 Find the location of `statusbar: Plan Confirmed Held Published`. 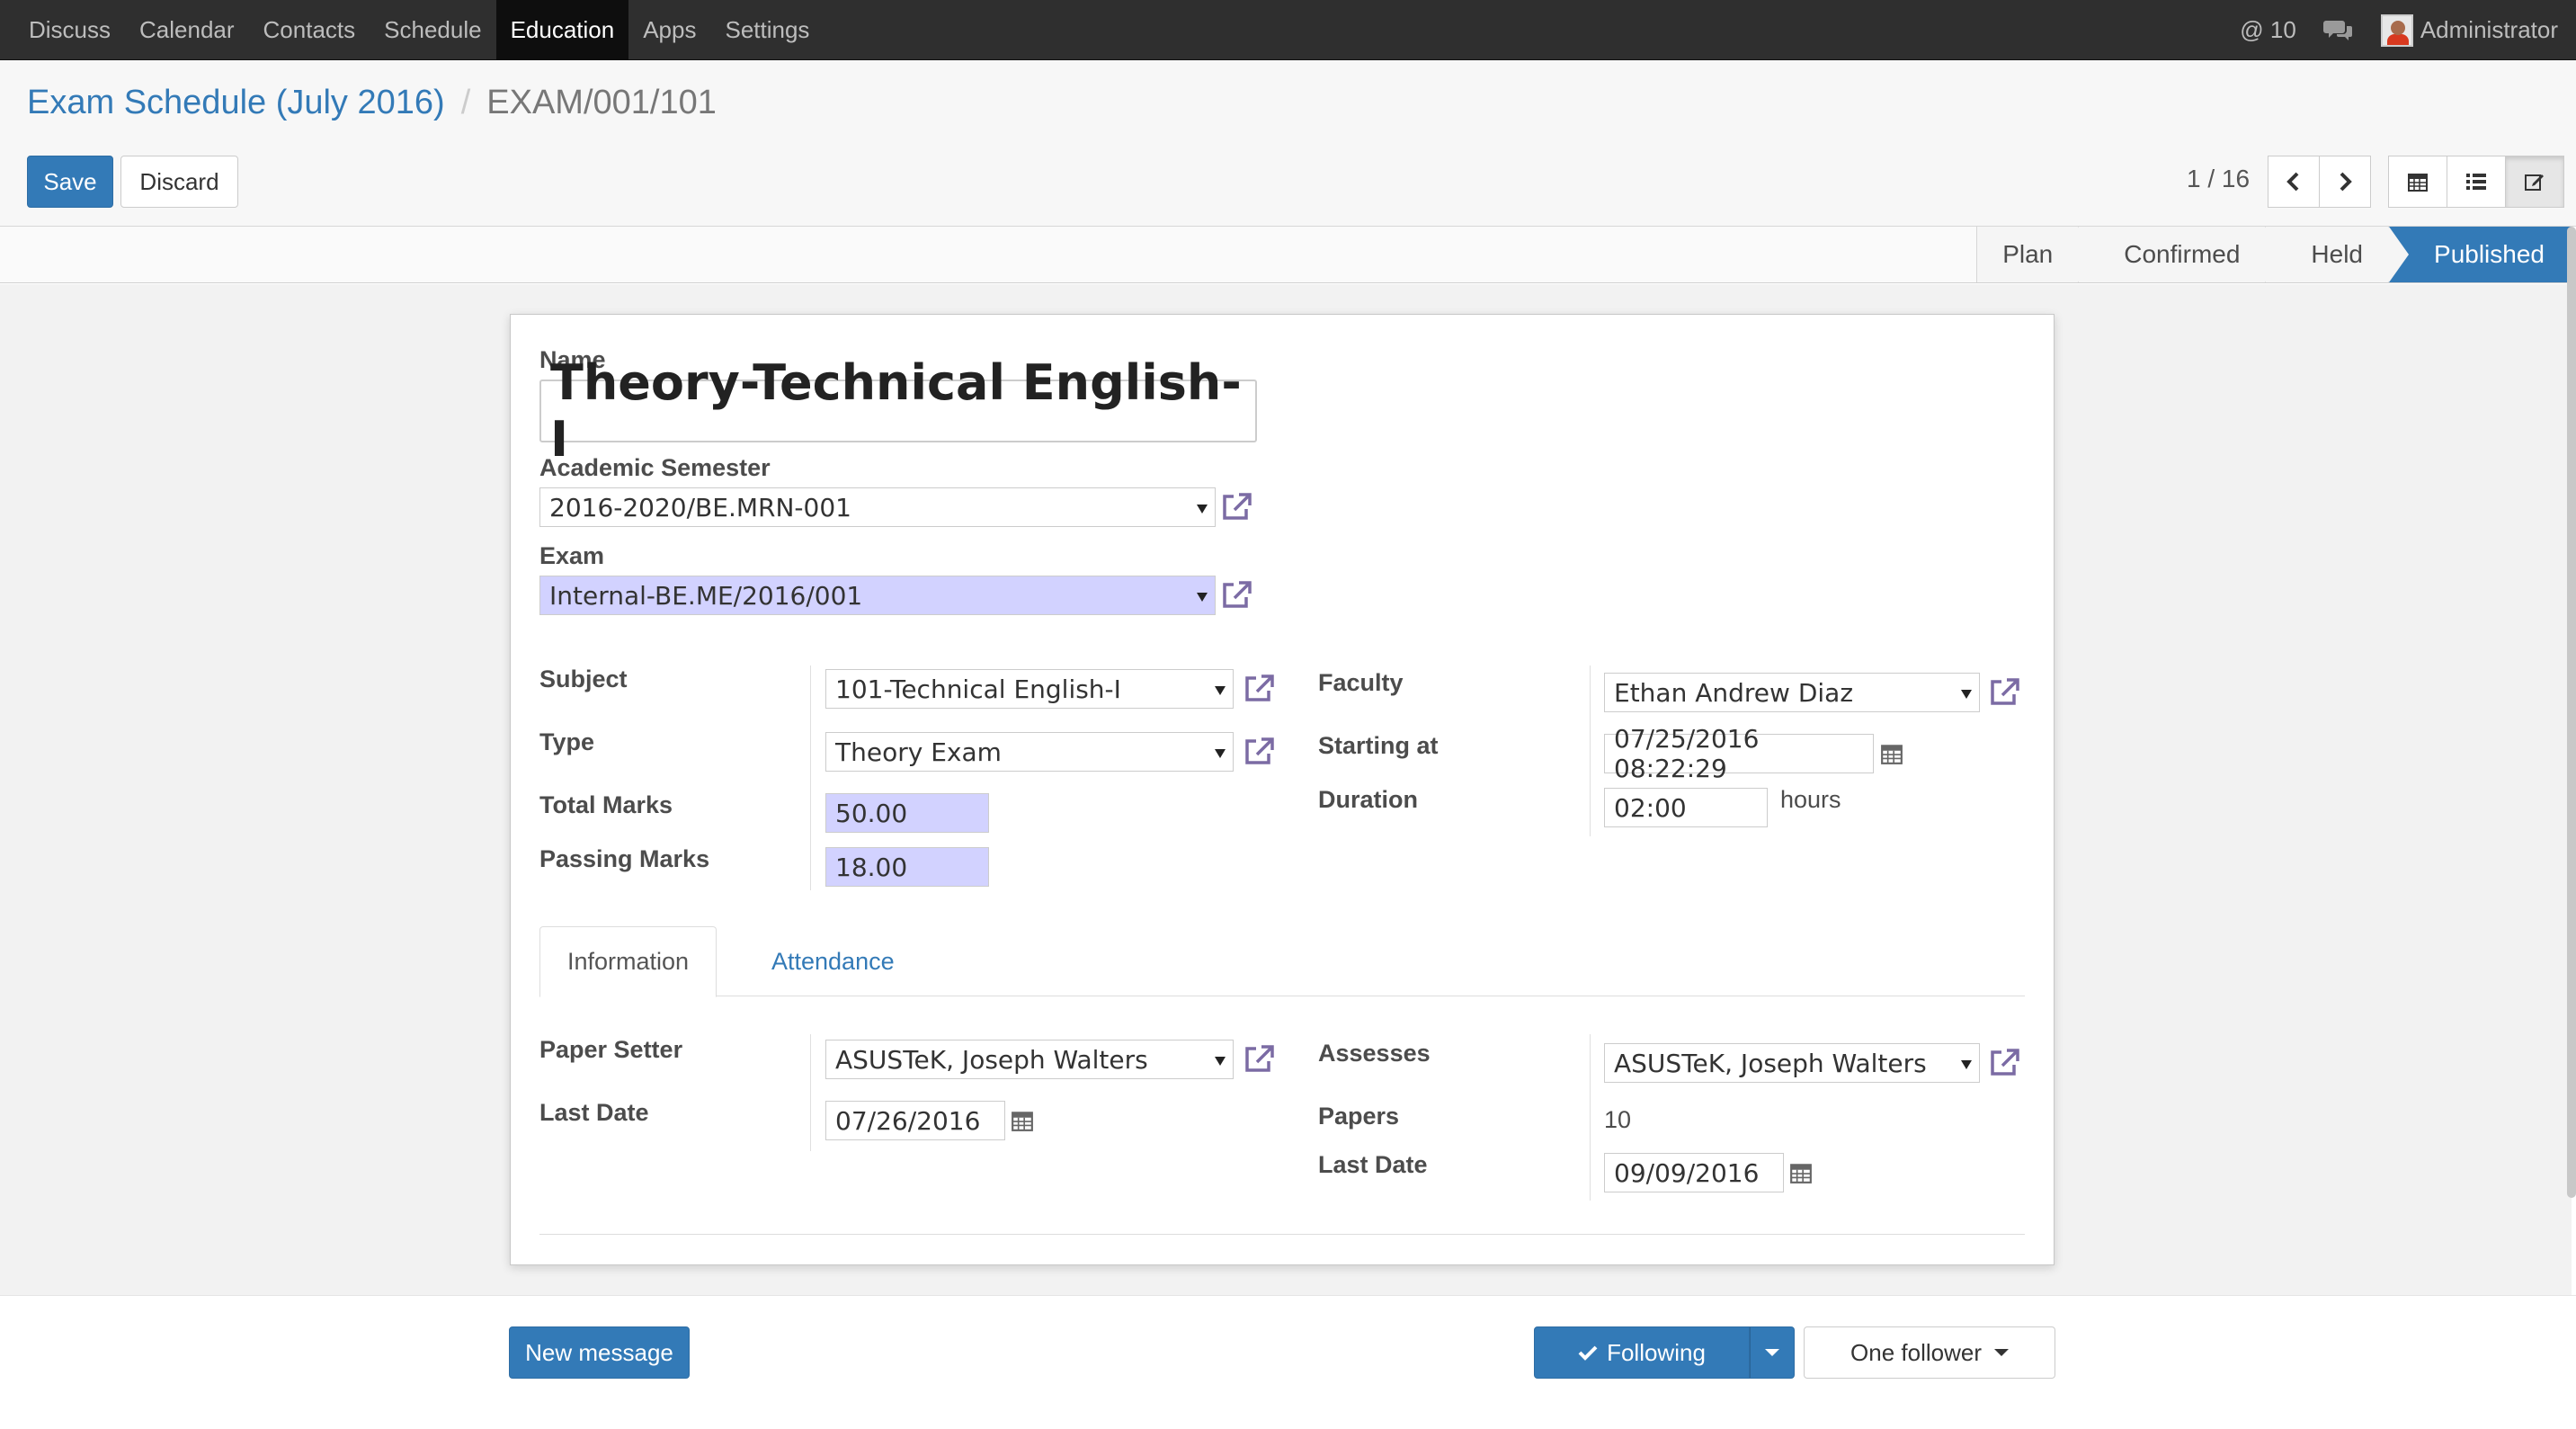

statusbar: Plan Confirmed Held Published is located at coordinates (1286, 255).